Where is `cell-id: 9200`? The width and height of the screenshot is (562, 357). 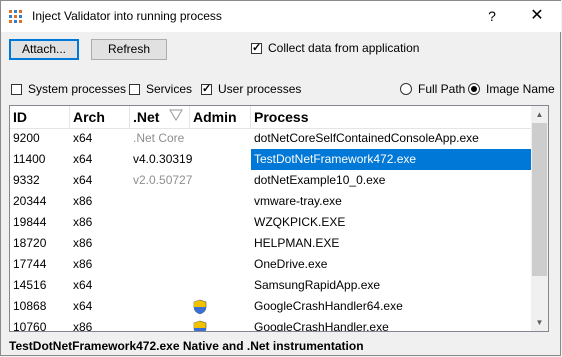
cell-id: 9200 is located at coordinates (26, 138).